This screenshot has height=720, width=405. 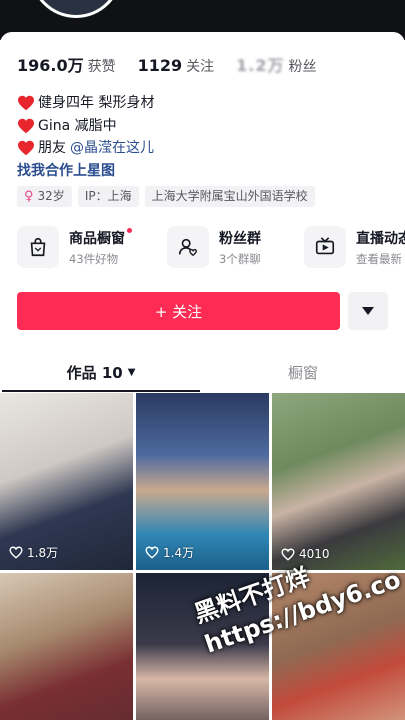 What do you see at coordinates (101, 67) in the screenshot?
I see `likes-label: 获赞` at bounding box center [101, 67].